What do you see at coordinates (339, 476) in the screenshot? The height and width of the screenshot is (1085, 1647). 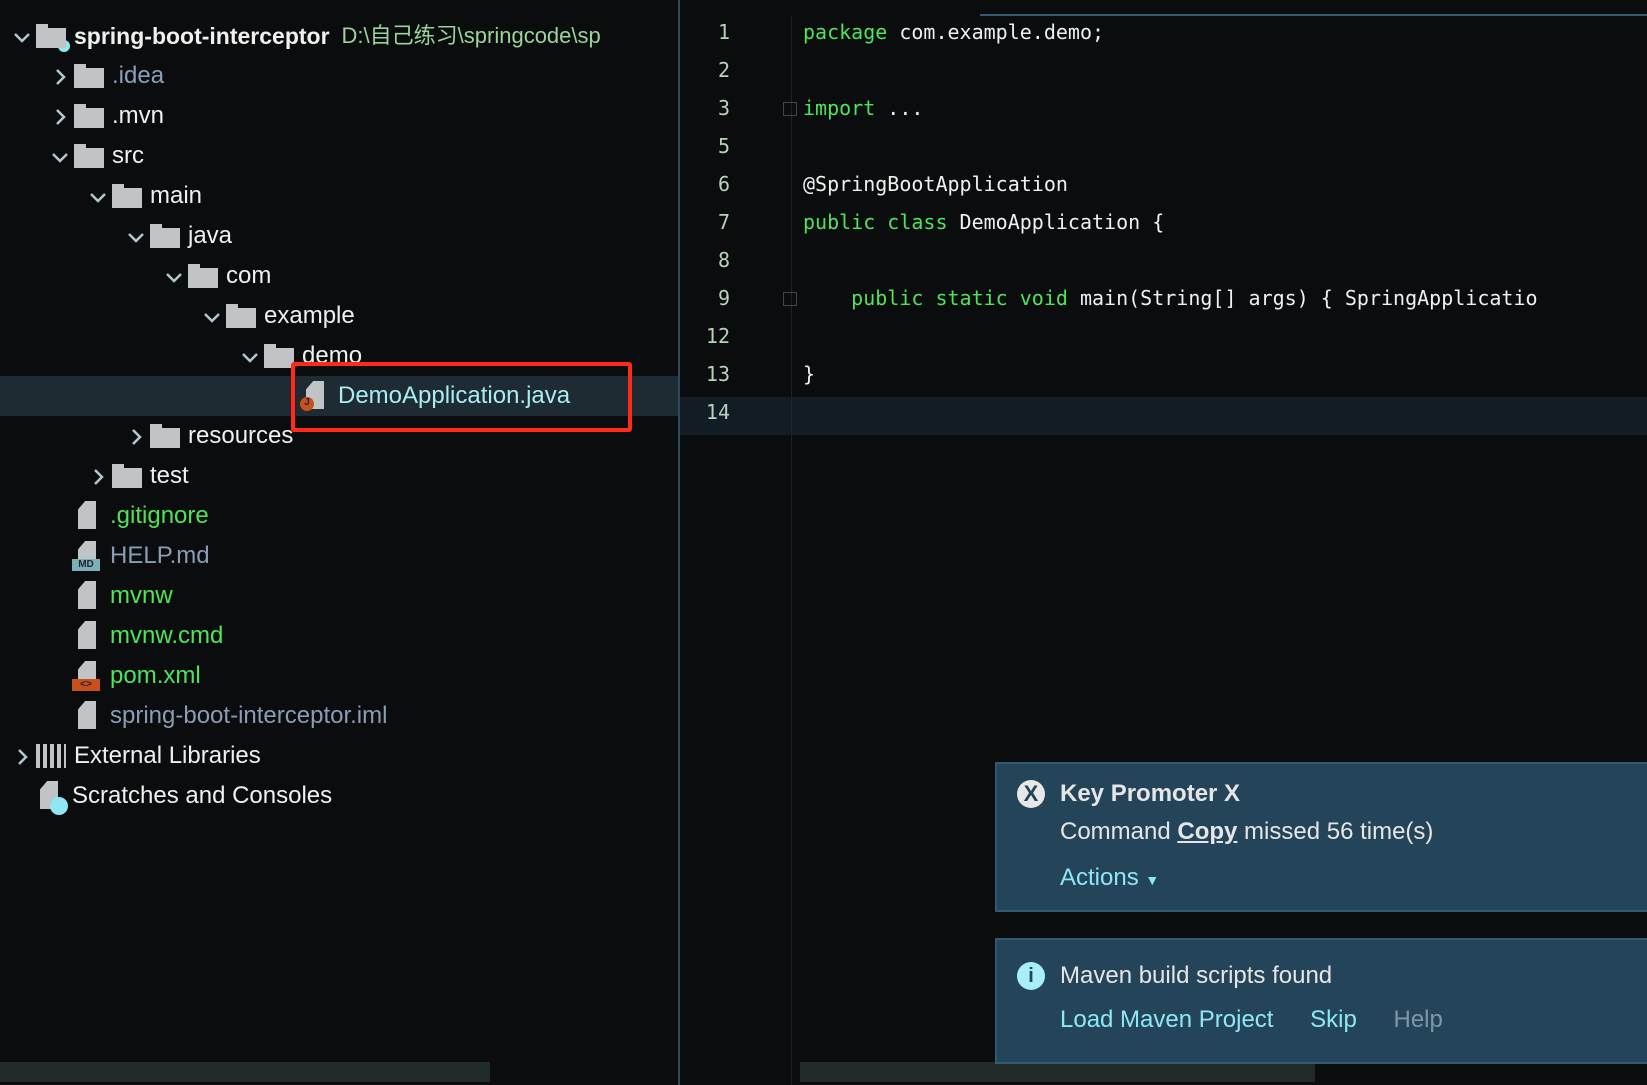 I see `tree-item: test` at bounding box center [339, 476].